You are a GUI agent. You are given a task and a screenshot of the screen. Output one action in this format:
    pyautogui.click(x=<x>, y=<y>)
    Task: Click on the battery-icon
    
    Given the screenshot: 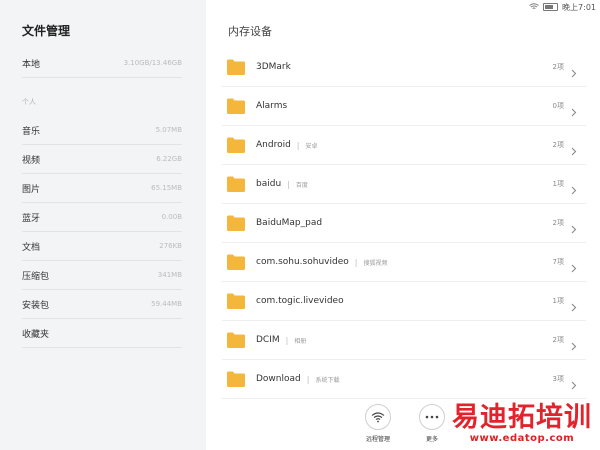 What is the action you would take?
    pyautogui.click(x=551, y=7)
    